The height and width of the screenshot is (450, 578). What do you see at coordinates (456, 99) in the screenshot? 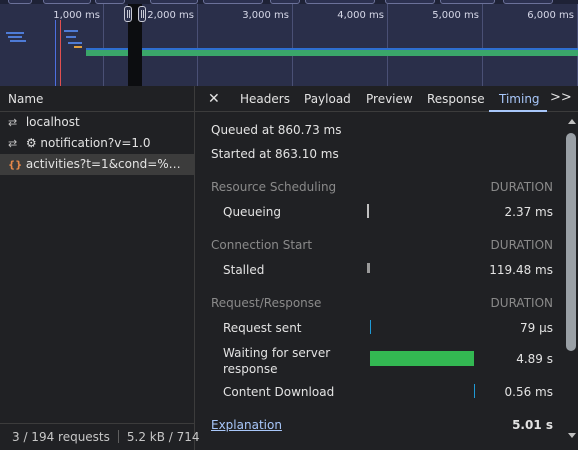
I see `tab-response: Response` at bounding box center [456, 99].